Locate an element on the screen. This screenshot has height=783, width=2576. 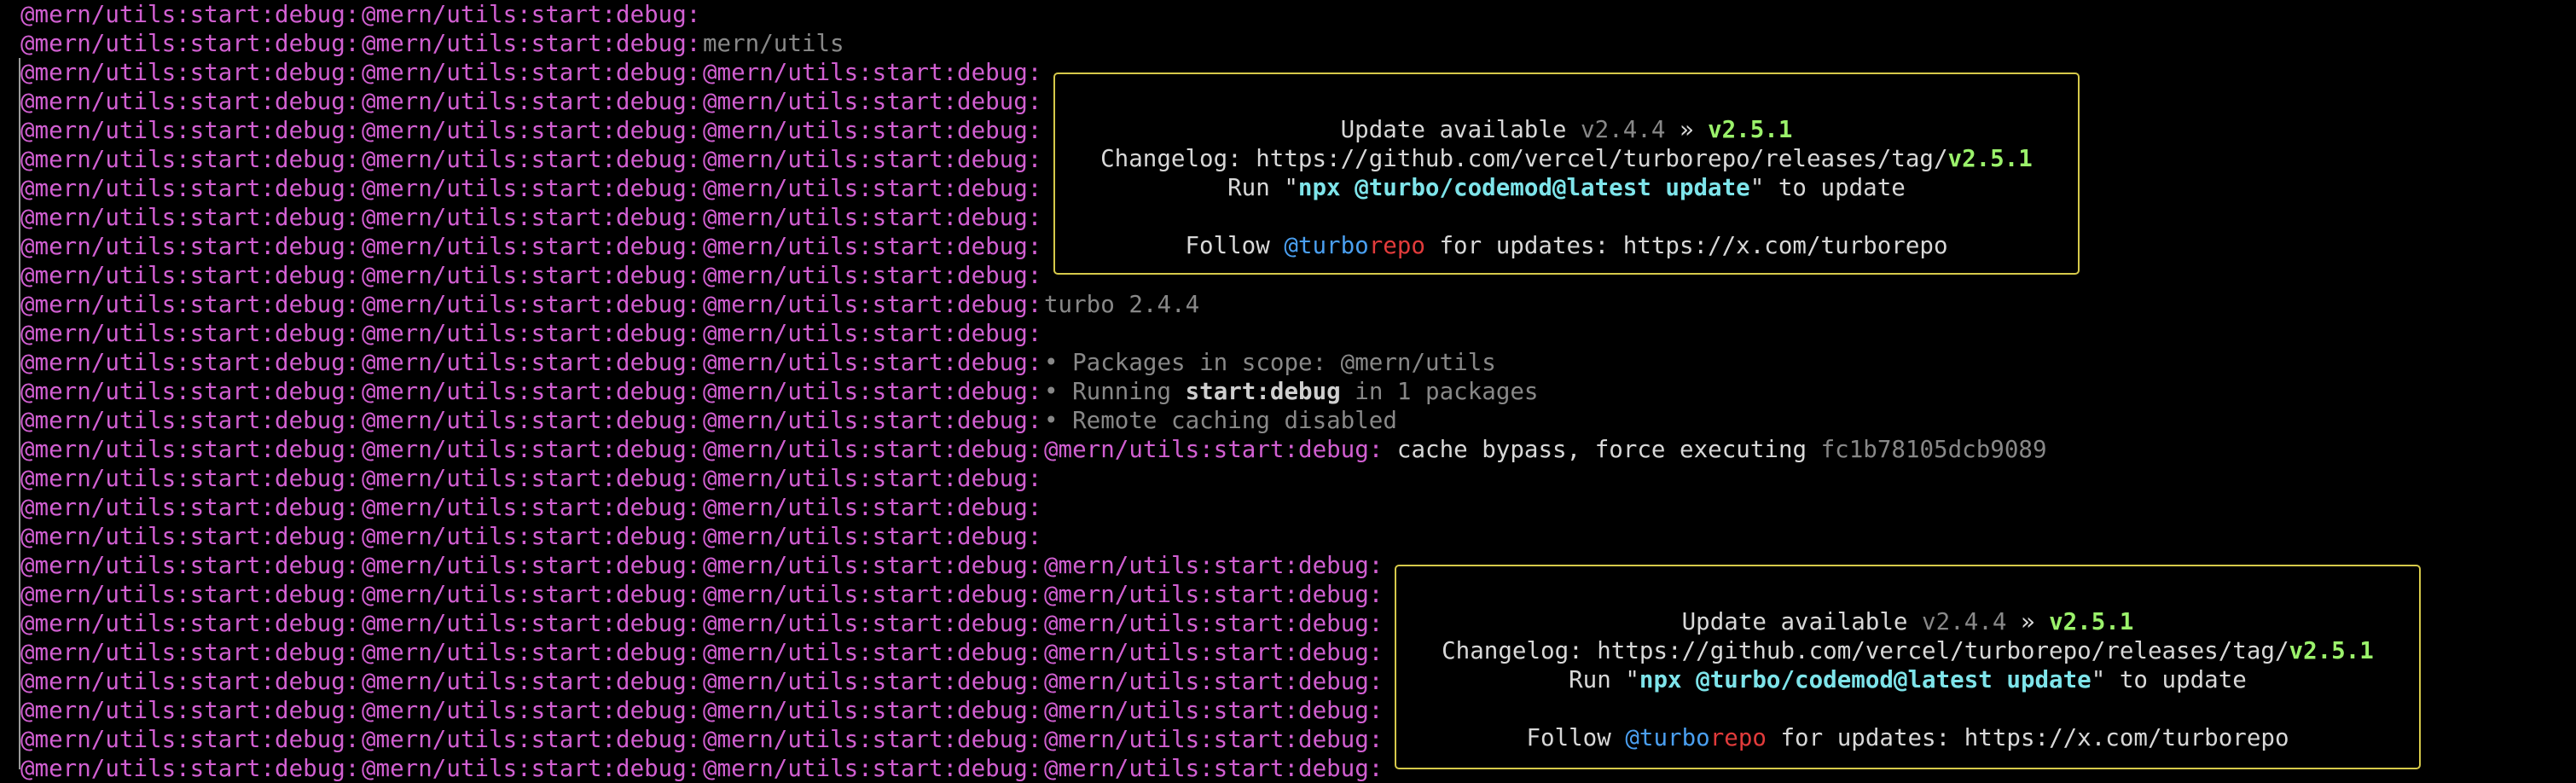
running-line: • Running start:debug in 1 packages is located at coordinates (1291, 391).